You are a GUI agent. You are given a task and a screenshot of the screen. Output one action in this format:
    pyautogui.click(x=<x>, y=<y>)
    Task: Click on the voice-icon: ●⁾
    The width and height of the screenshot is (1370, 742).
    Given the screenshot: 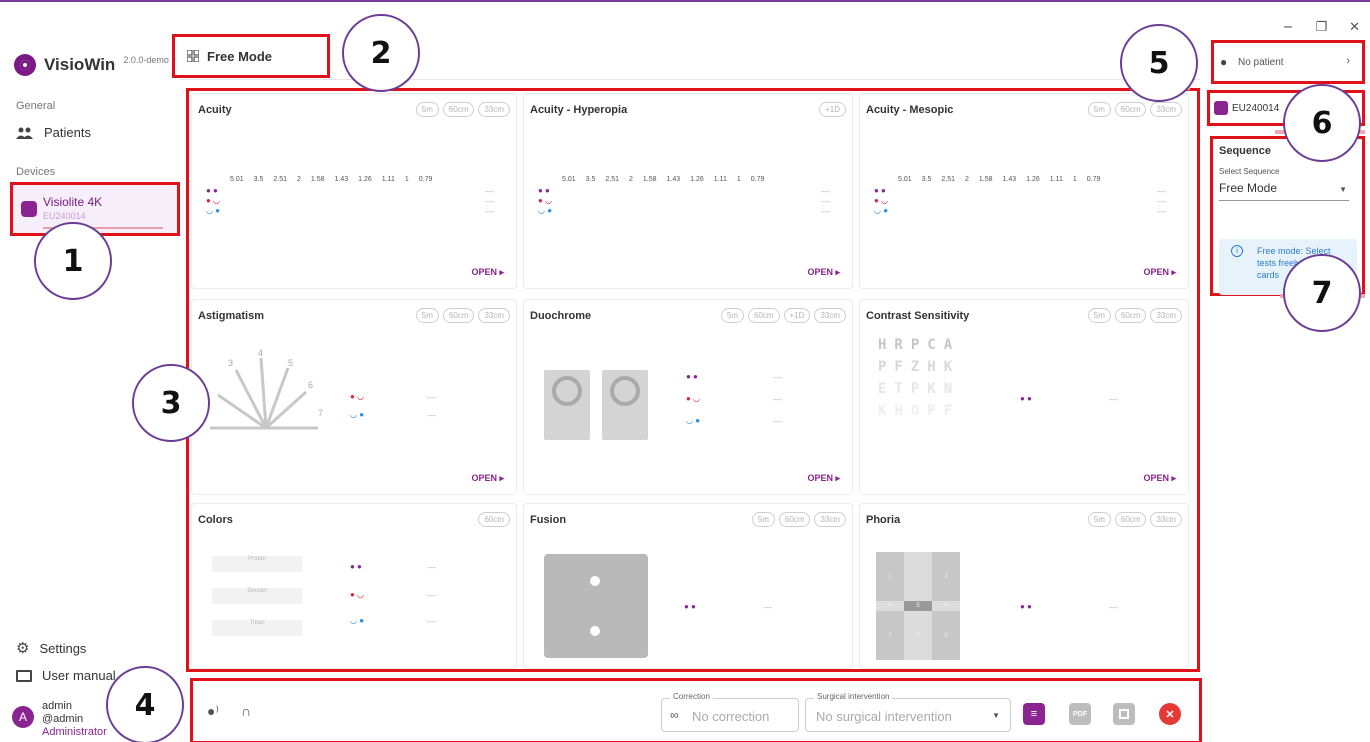 What is the action you would take?
    pyautogui.click(x=213, y=711)
    